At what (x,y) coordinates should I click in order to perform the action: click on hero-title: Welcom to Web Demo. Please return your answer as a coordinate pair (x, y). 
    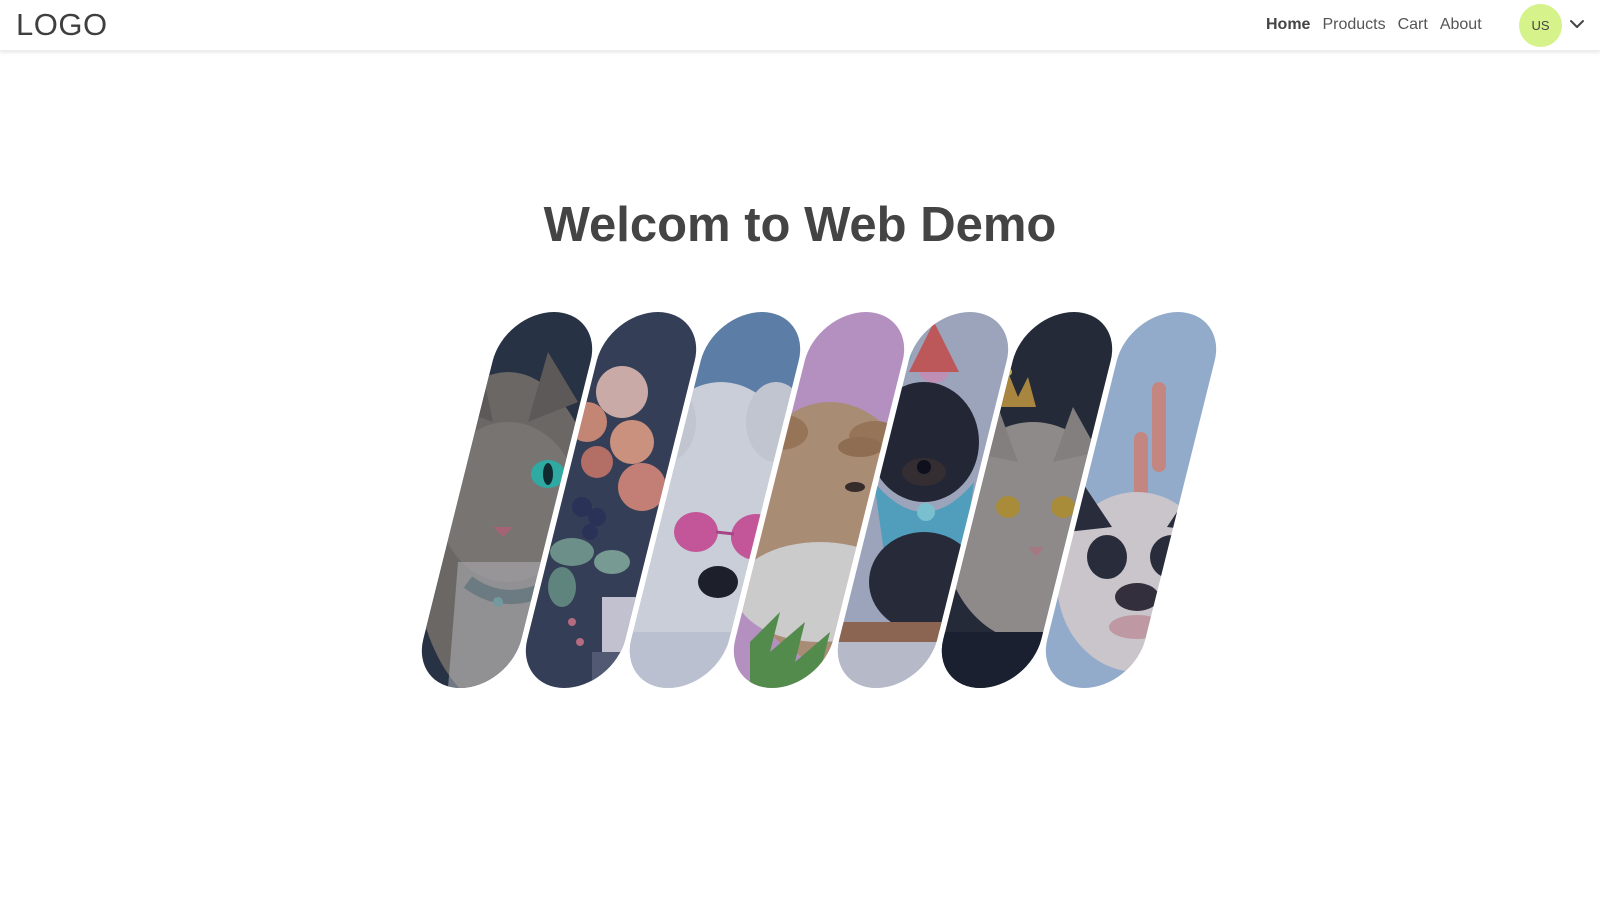
    Looking at the image, I should click on (800, 225).